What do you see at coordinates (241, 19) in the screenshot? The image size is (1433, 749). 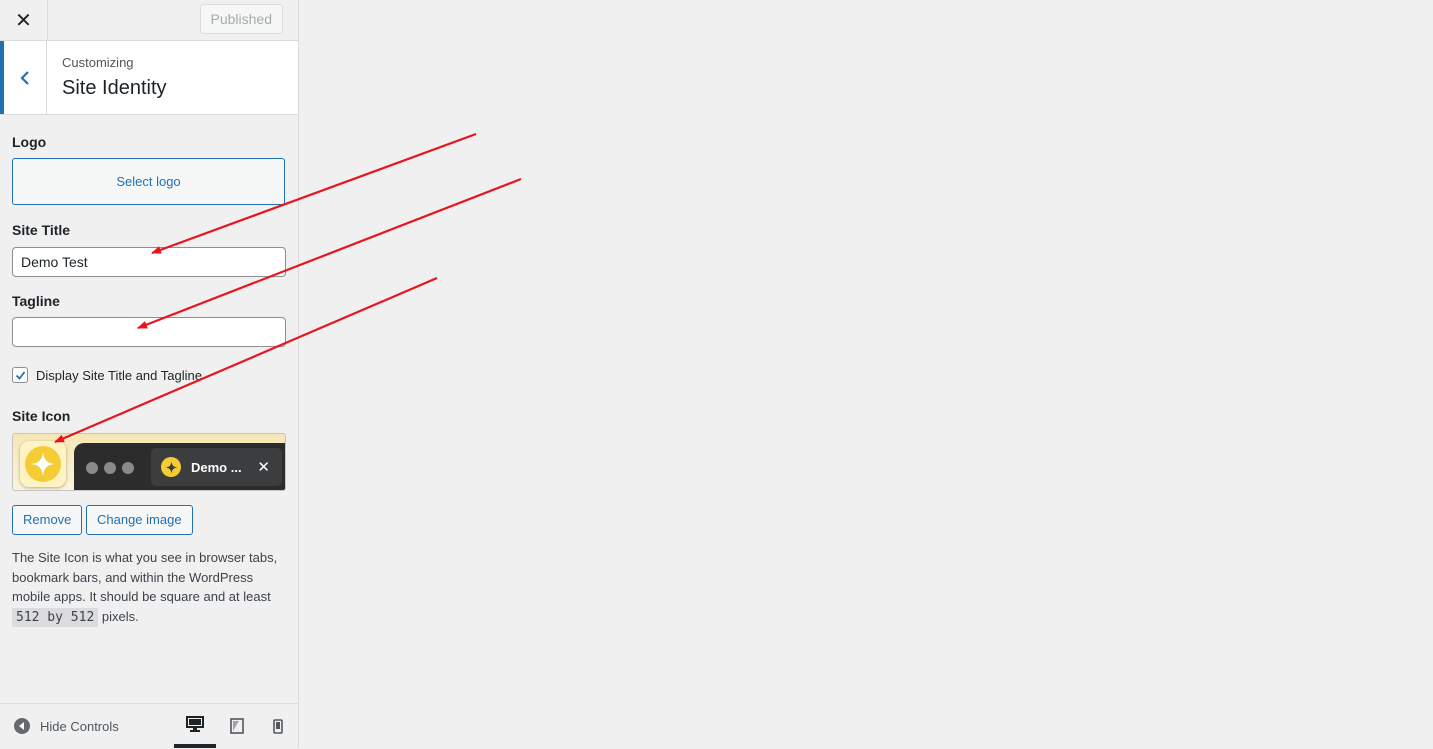 I see `published-button: Published` at bounding box center [241, 19].